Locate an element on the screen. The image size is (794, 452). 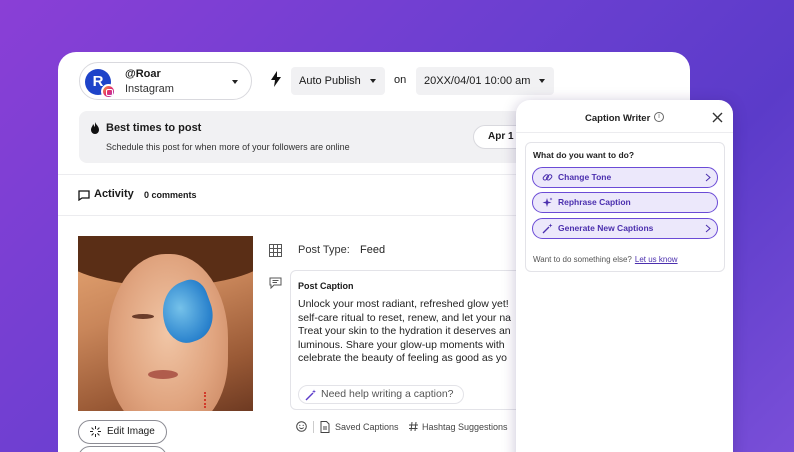
post-type-label: Post Type: is located at coordinates (324, 250).